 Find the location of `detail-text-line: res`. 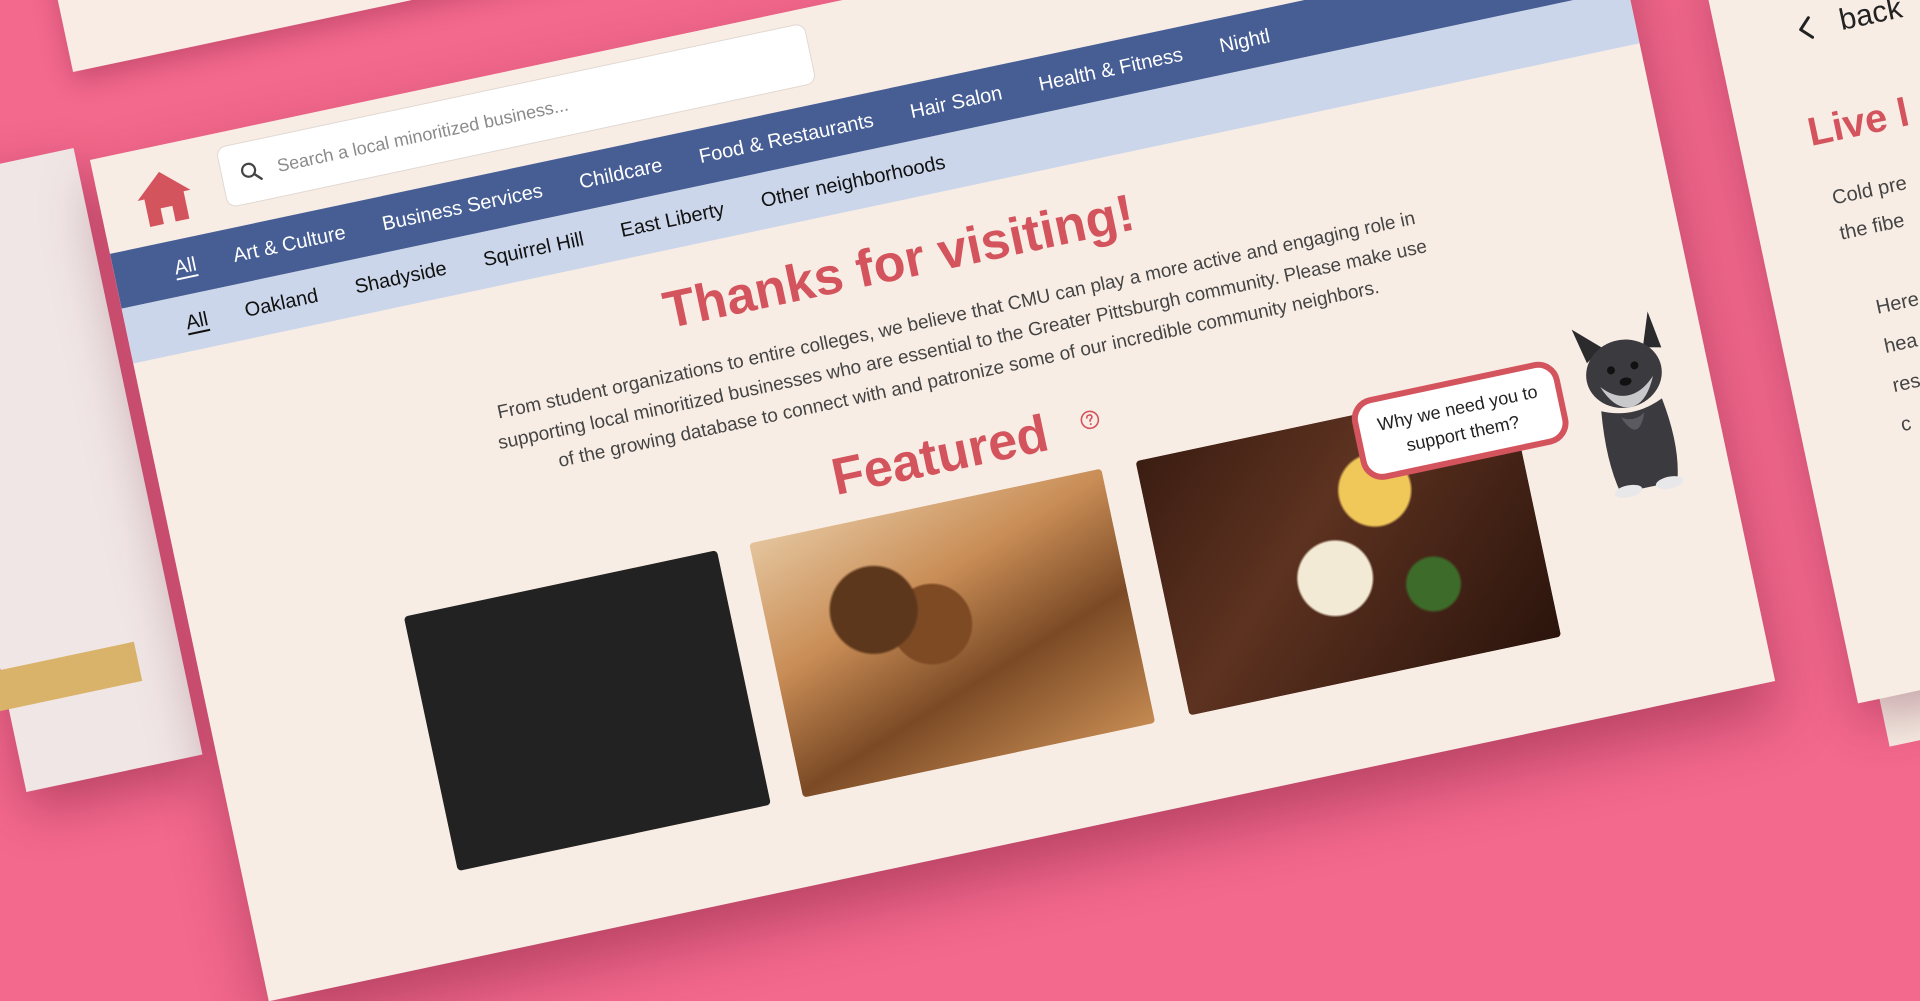

detail-text-line: res is located at coordinates (1905, 383).